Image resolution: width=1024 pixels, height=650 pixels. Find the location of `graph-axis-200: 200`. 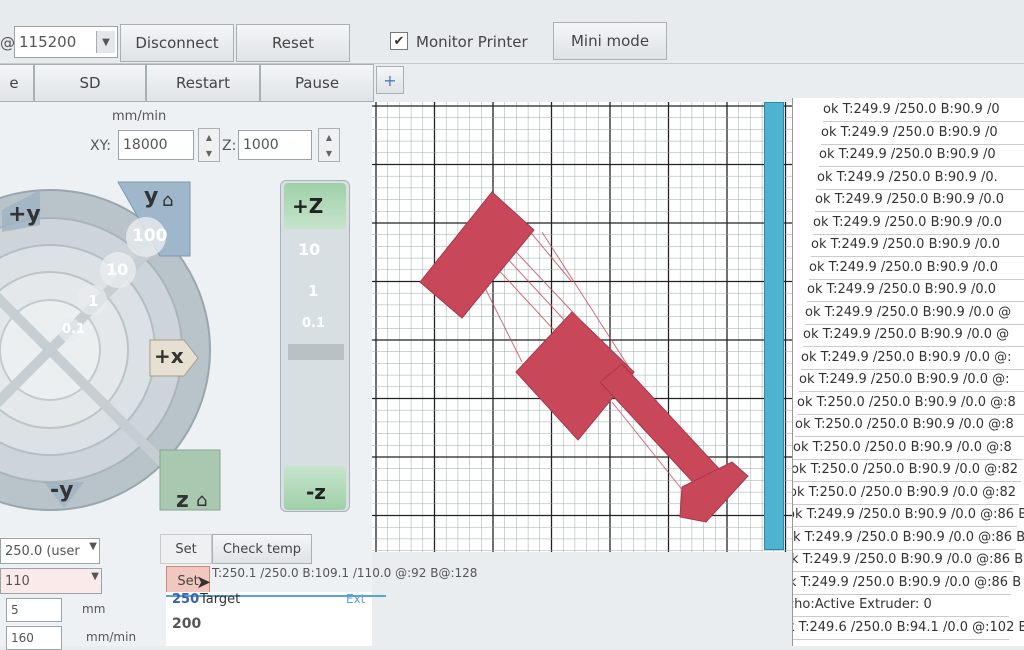

graph-axis-200: 200 is located at coordinates (187, 624).